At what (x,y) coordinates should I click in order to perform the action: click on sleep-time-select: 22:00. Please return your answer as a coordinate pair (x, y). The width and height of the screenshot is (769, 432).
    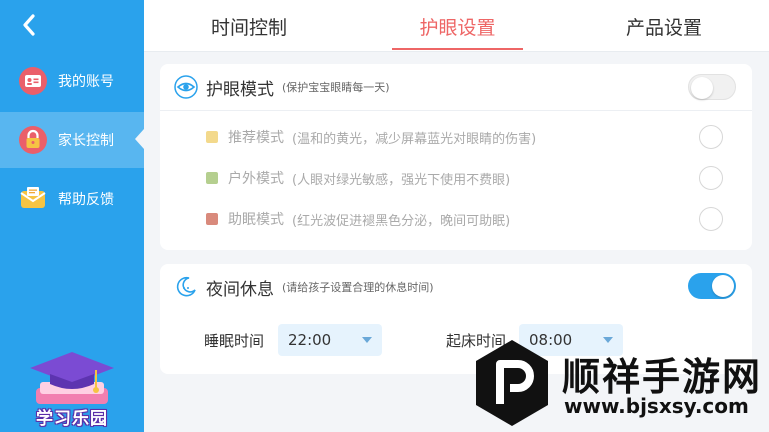
    Looking at the image, I should click on (330, 340).